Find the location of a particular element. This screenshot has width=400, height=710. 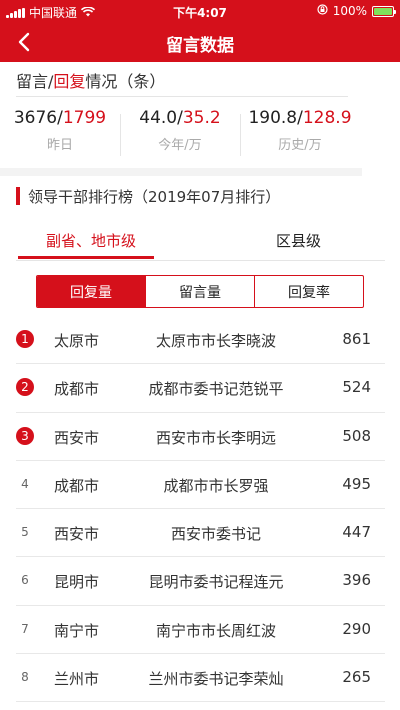

row-city: 太原市 is located at coordinates (77, 341).